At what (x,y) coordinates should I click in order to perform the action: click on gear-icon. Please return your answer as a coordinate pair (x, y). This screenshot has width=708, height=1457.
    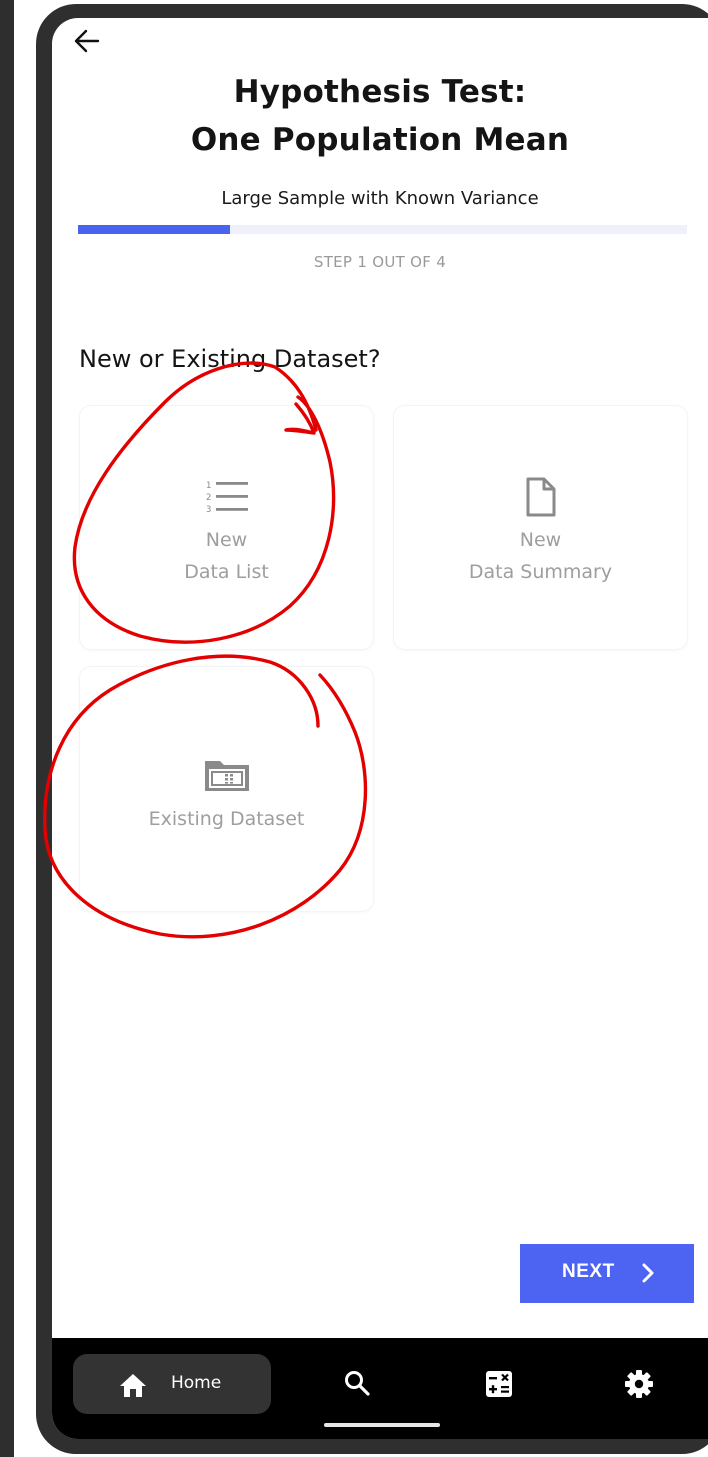
    Looking at the image, I should click on (639, 1386).